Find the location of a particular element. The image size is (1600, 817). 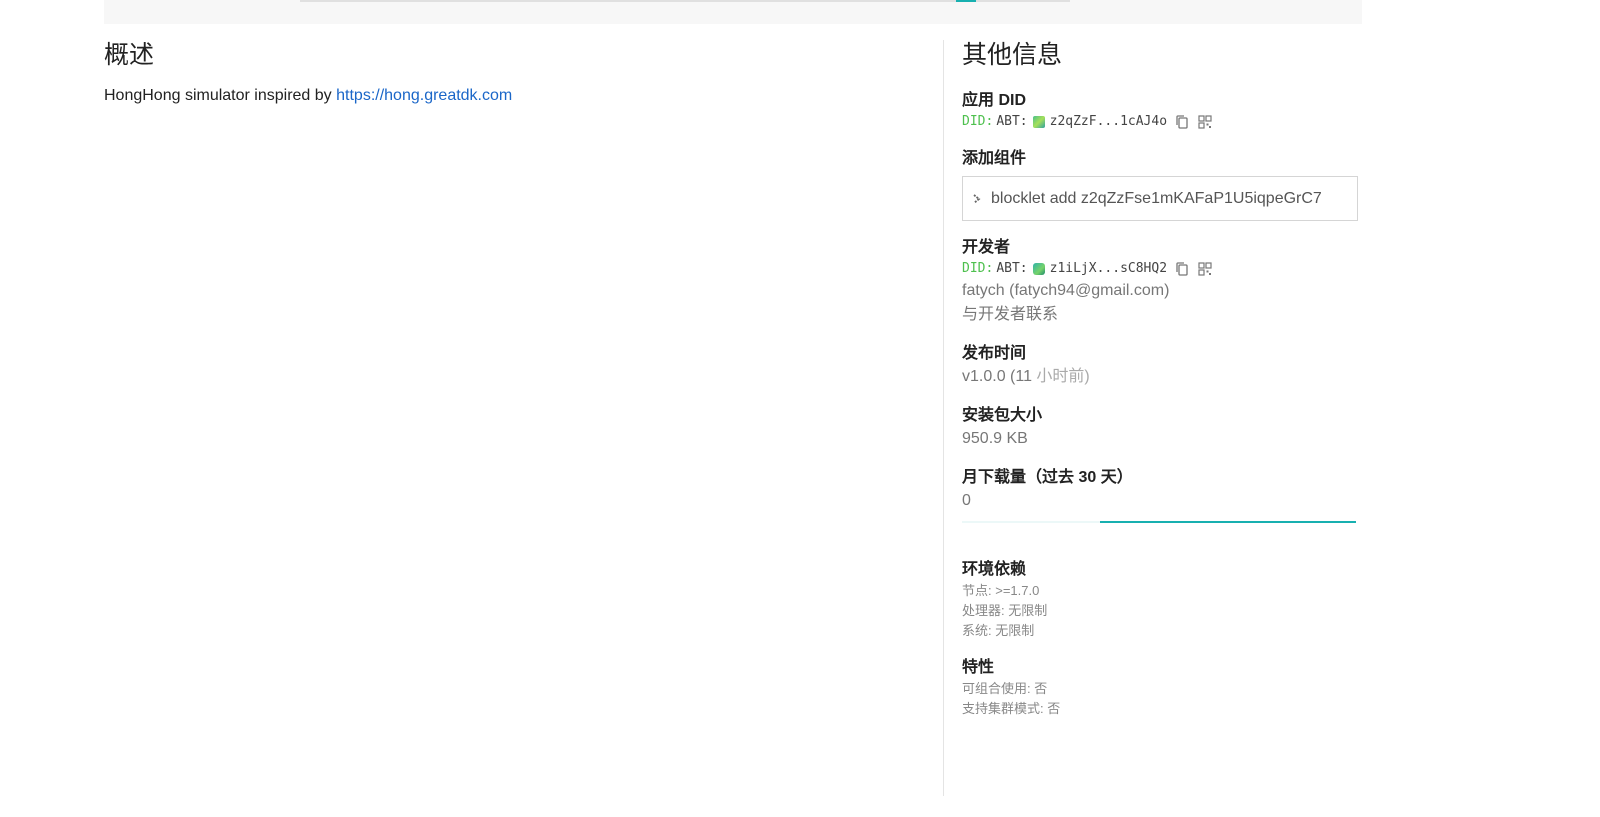

developer-avatar-icon is located at coordinates (1038, 269).